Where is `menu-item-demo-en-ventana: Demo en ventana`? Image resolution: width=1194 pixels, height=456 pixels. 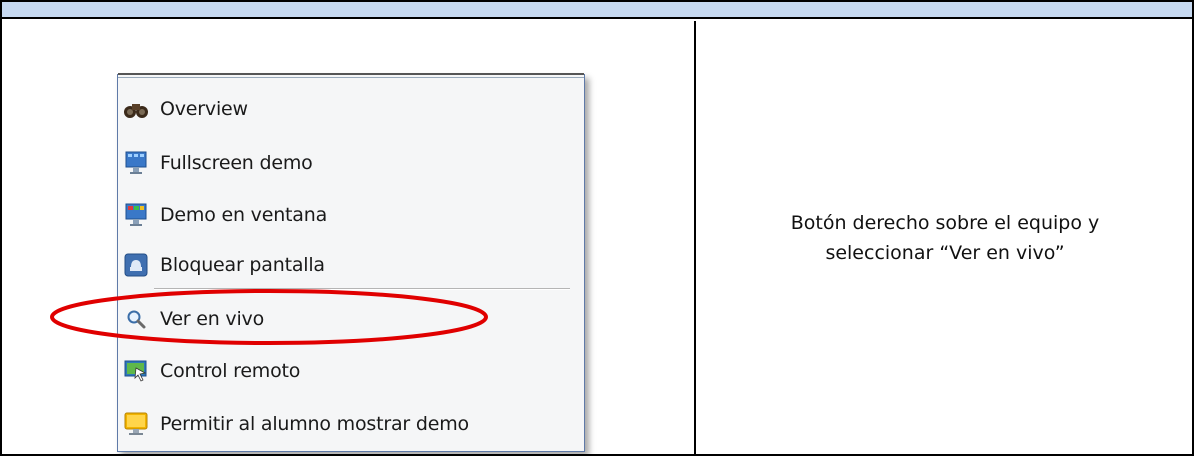 menu-item-demo-en-ventana: Demo en ventana is located at coordinates (351, 215).